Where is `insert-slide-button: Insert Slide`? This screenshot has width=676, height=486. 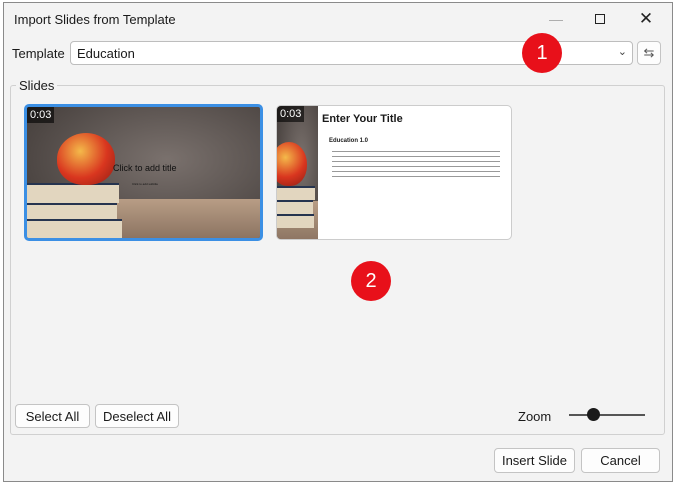 insert-slide-button: Insert Slide is located at coordinates (534, 460).